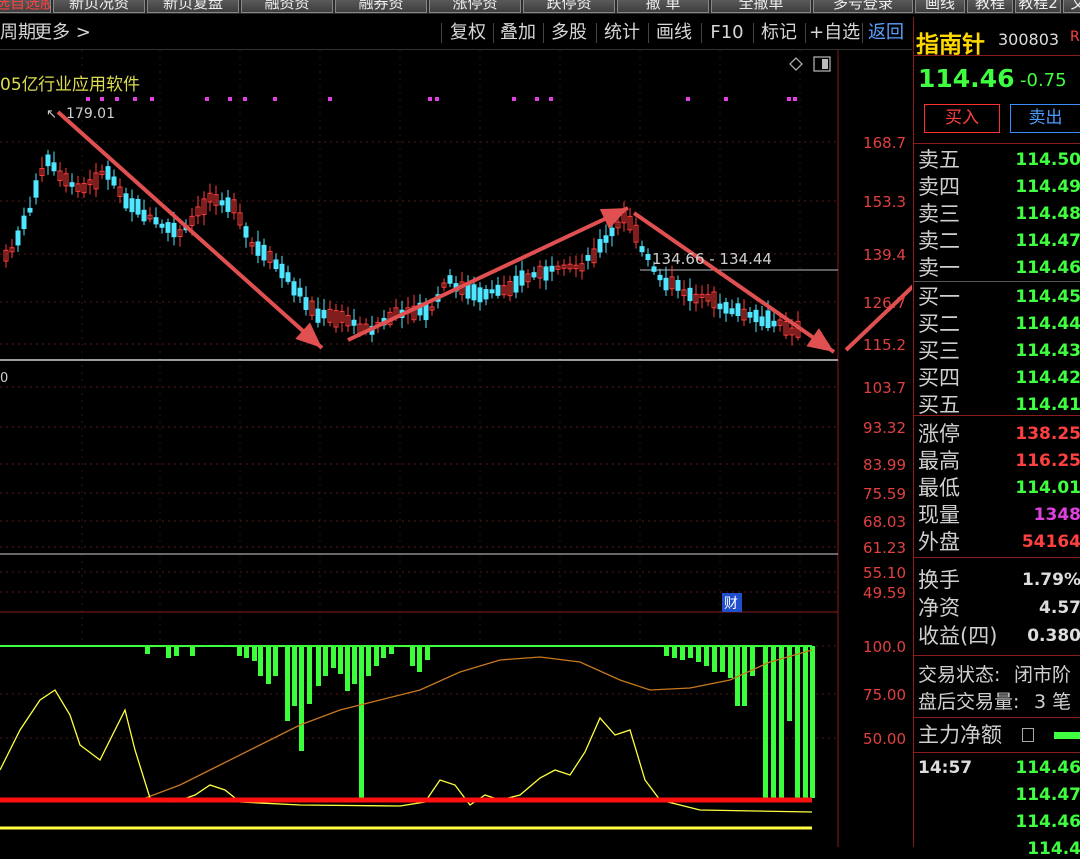 This screenshot has height=859, width=1080. What do you see at coordinates (997, 297) in the screenshot?
I see `buy-level-1: 买一 114.45` at bounding box center [997, 297].